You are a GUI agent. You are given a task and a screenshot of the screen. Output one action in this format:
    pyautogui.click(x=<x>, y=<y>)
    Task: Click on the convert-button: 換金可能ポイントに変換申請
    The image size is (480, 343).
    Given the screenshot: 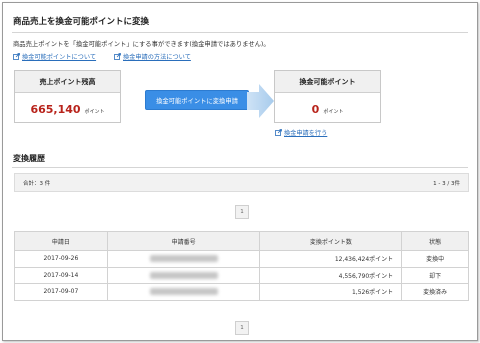 What is the action you would take?
    pyautogui.click(x=197, y=100)
    